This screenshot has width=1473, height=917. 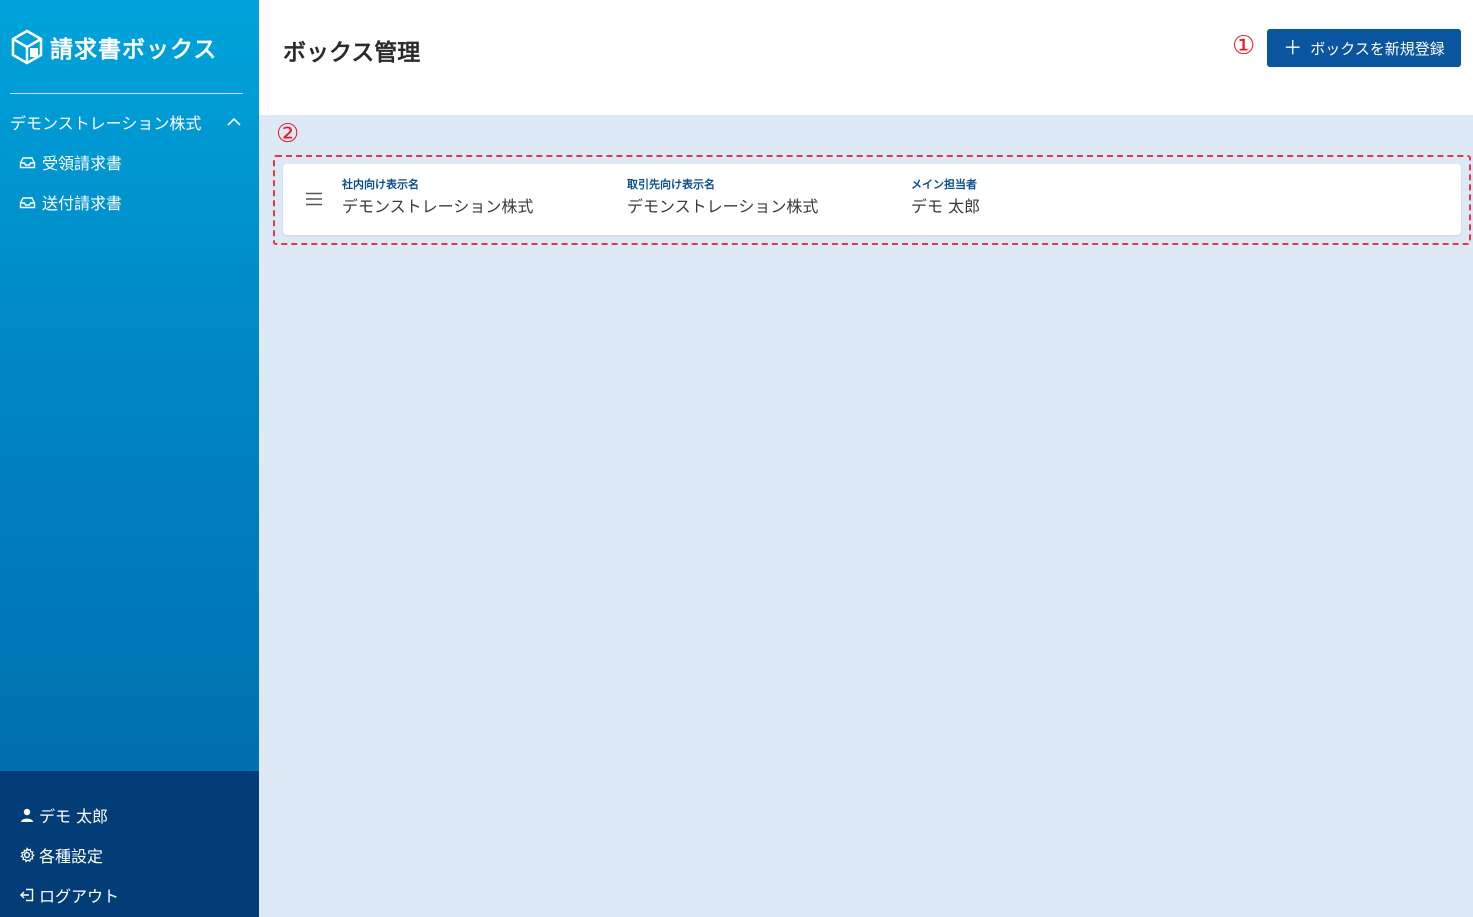 I want to click on partner-name-value: デモンストレーション株式, so click(x=723, y=206).